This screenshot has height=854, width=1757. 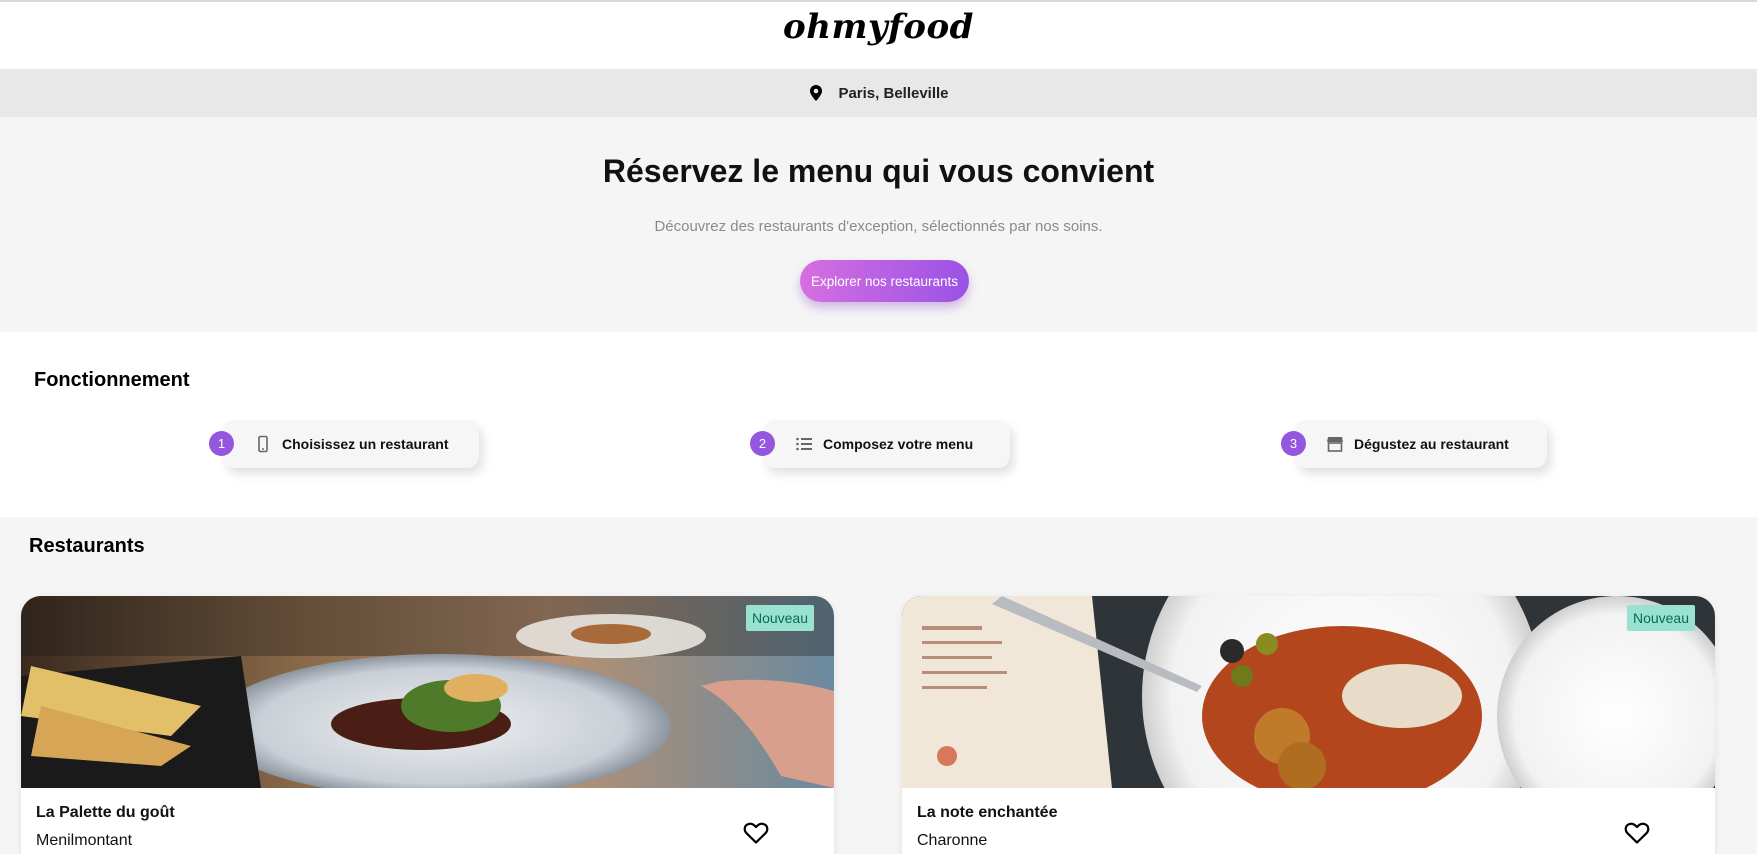 I want to click on step-label: Dégustez au restaurant, so click(x=1431, y=444).